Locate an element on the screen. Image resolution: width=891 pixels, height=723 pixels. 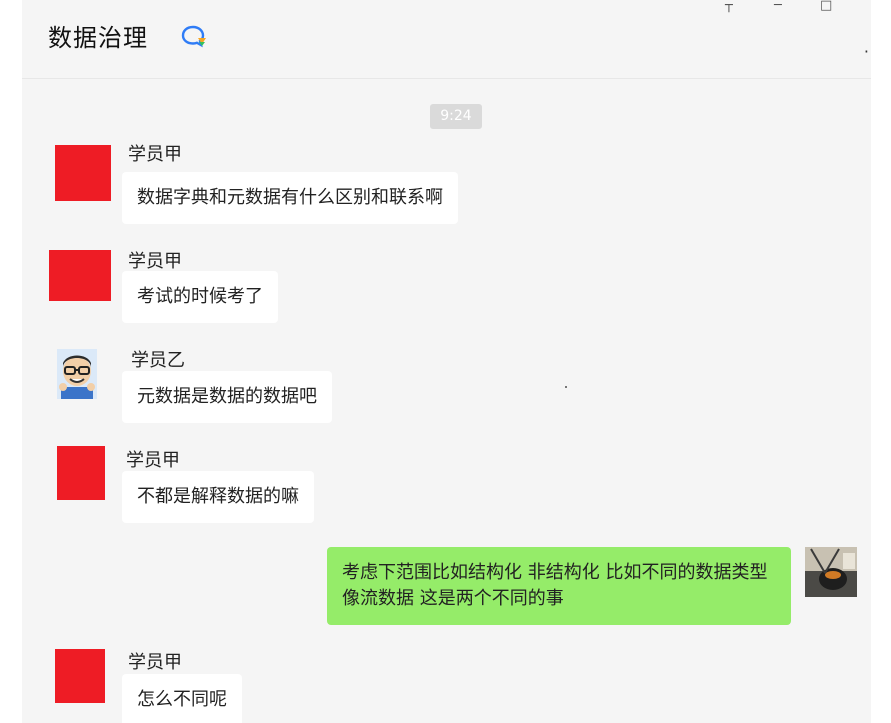
chat-title: 数据治理 is located at coordinates (98, 38).